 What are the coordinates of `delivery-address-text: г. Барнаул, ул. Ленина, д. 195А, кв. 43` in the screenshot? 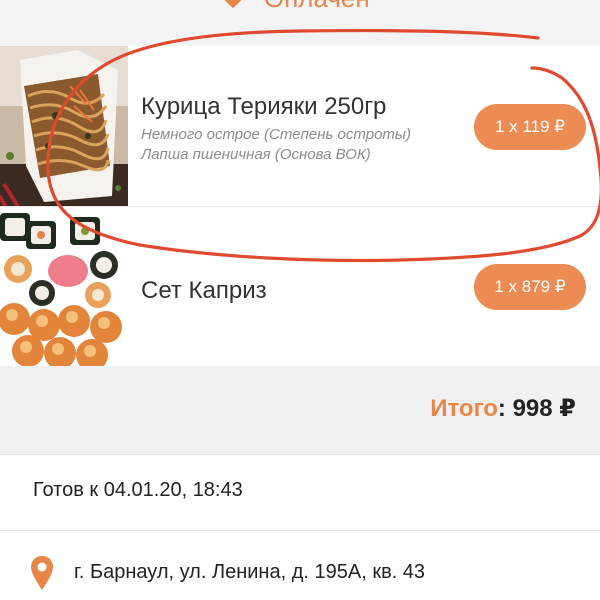 It's located at (250, 572).